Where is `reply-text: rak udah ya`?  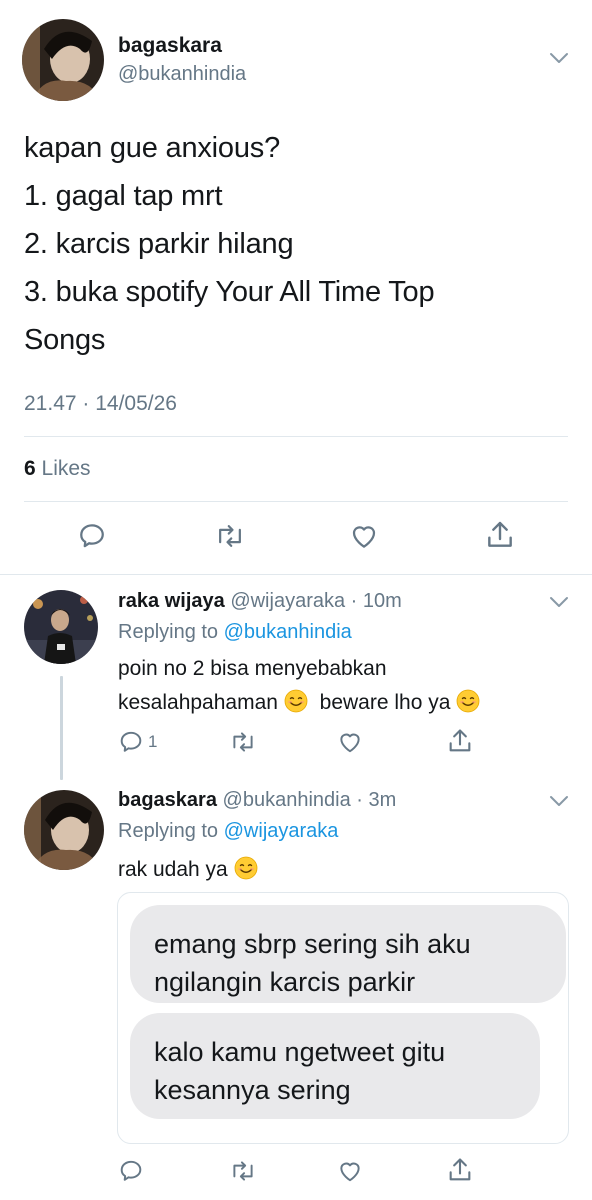 reply-text: rak udah ya is located at coordinates (188, 870).